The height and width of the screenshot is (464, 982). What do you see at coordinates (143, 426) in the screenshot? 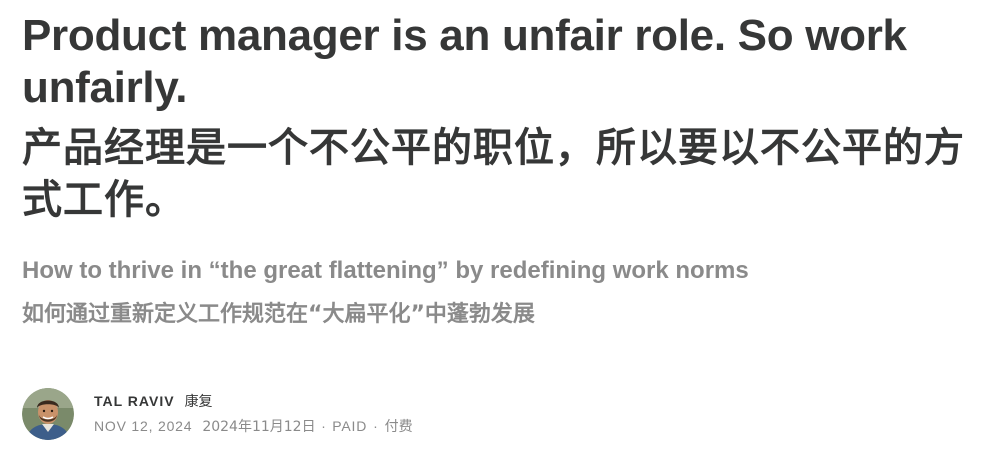
I see `post-date: NOV 12, 2024` at bounding box center [143, 426].